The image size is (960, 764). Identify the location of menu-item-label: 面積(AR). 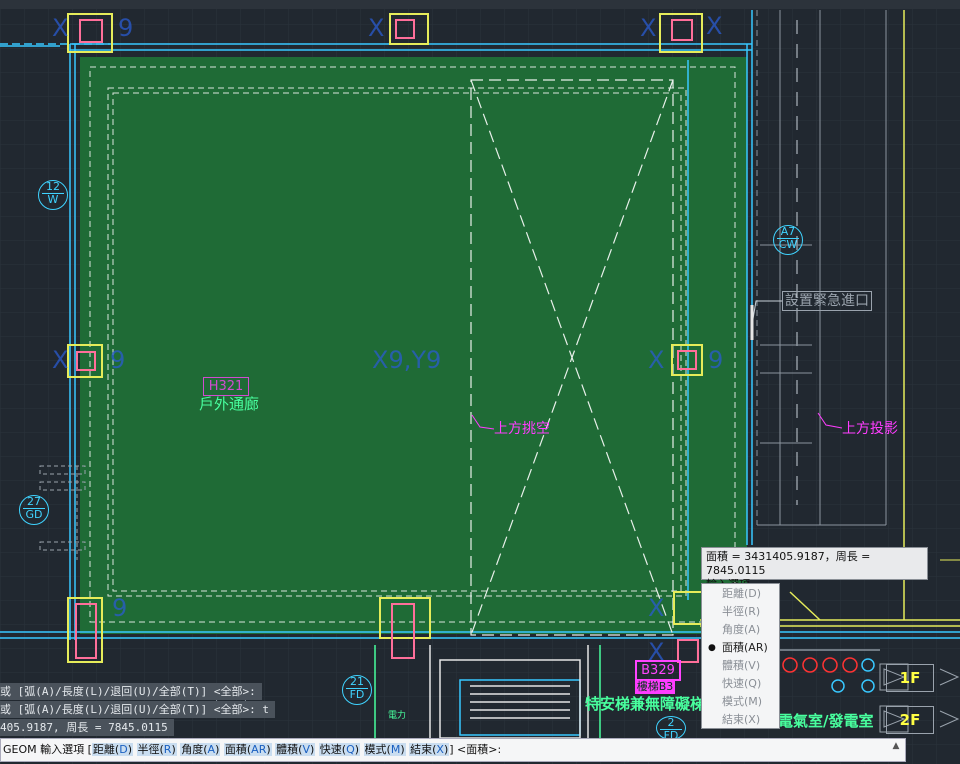
(745, 647).